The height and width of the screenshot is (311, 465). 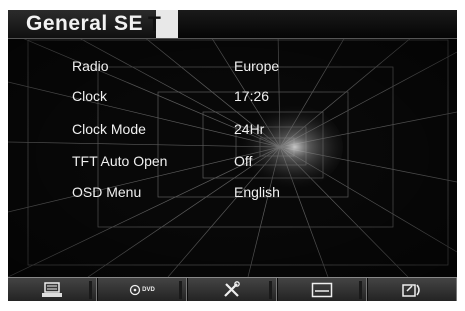 I want to click on setting-label: Clock Mode, so click(x=109, y=129).